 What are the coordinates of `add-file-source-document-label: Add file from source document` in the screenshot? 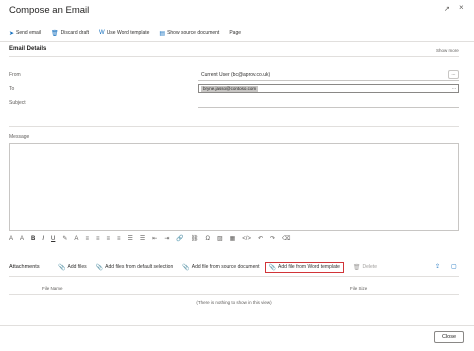 It's located at (225, 267).